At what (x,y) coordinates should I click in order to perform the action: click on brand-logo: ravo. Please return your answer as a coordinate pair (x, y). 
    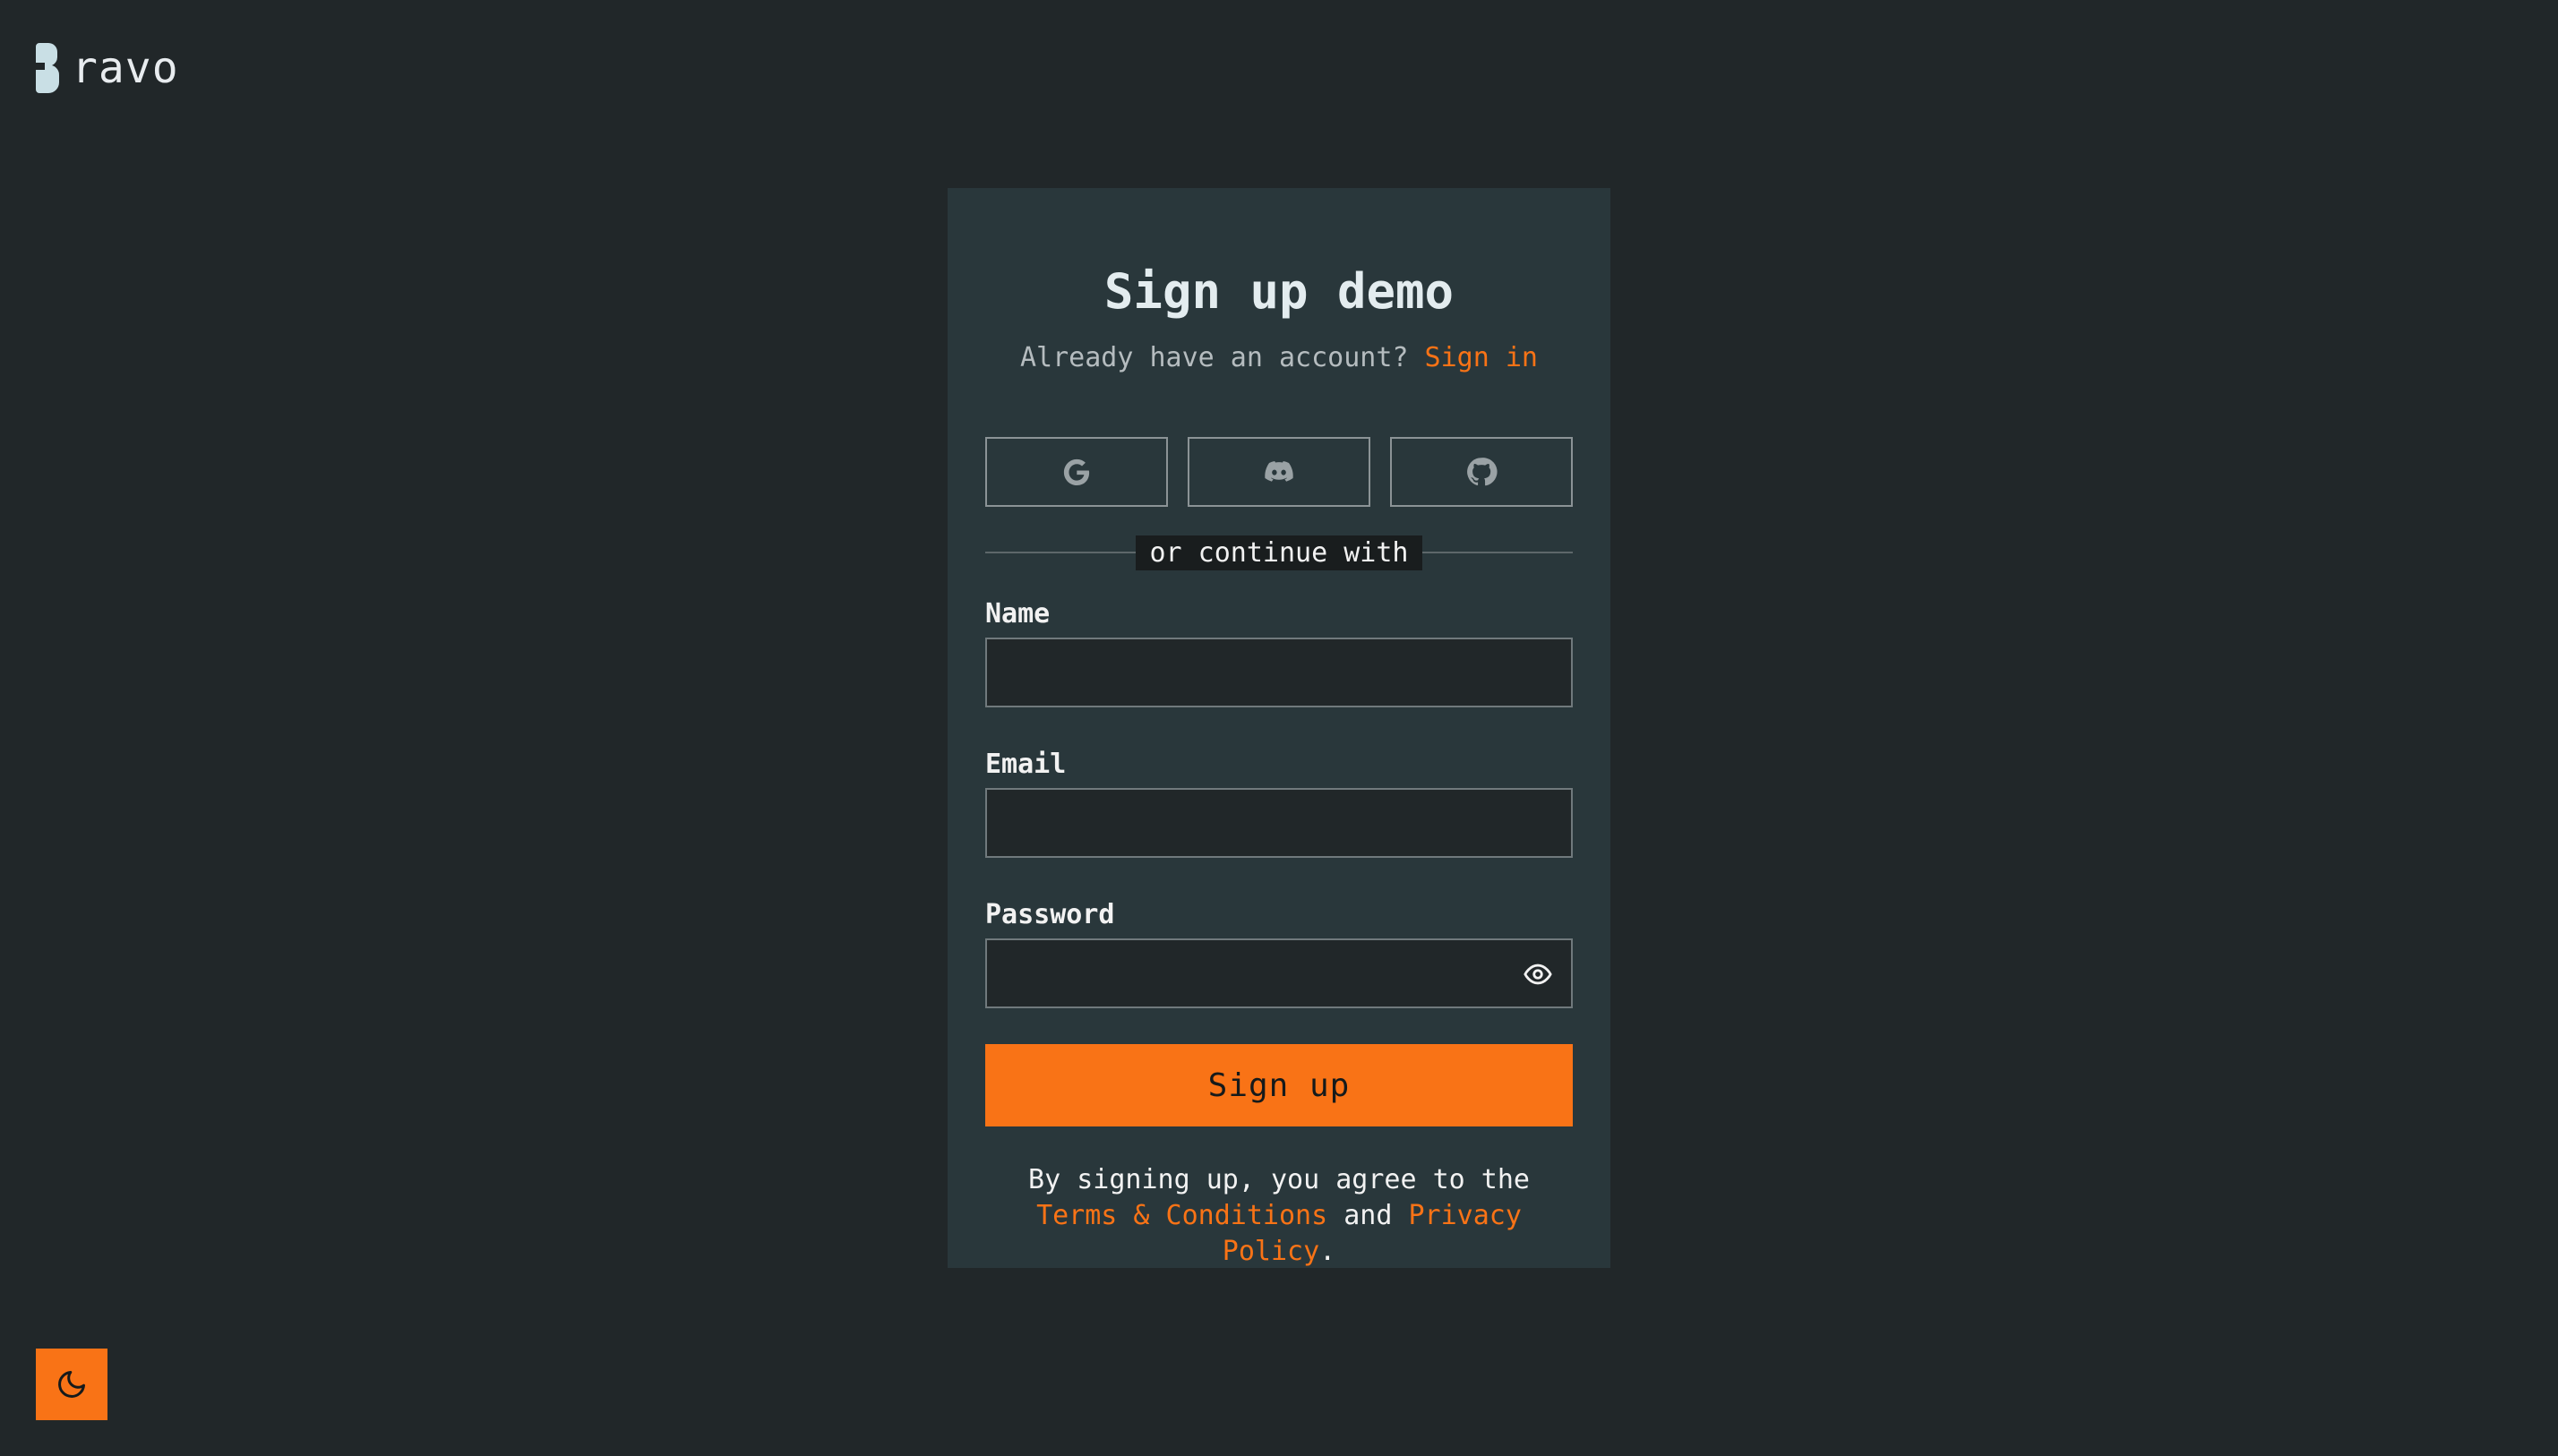
    Looking at the image, I should click on (107, 68).